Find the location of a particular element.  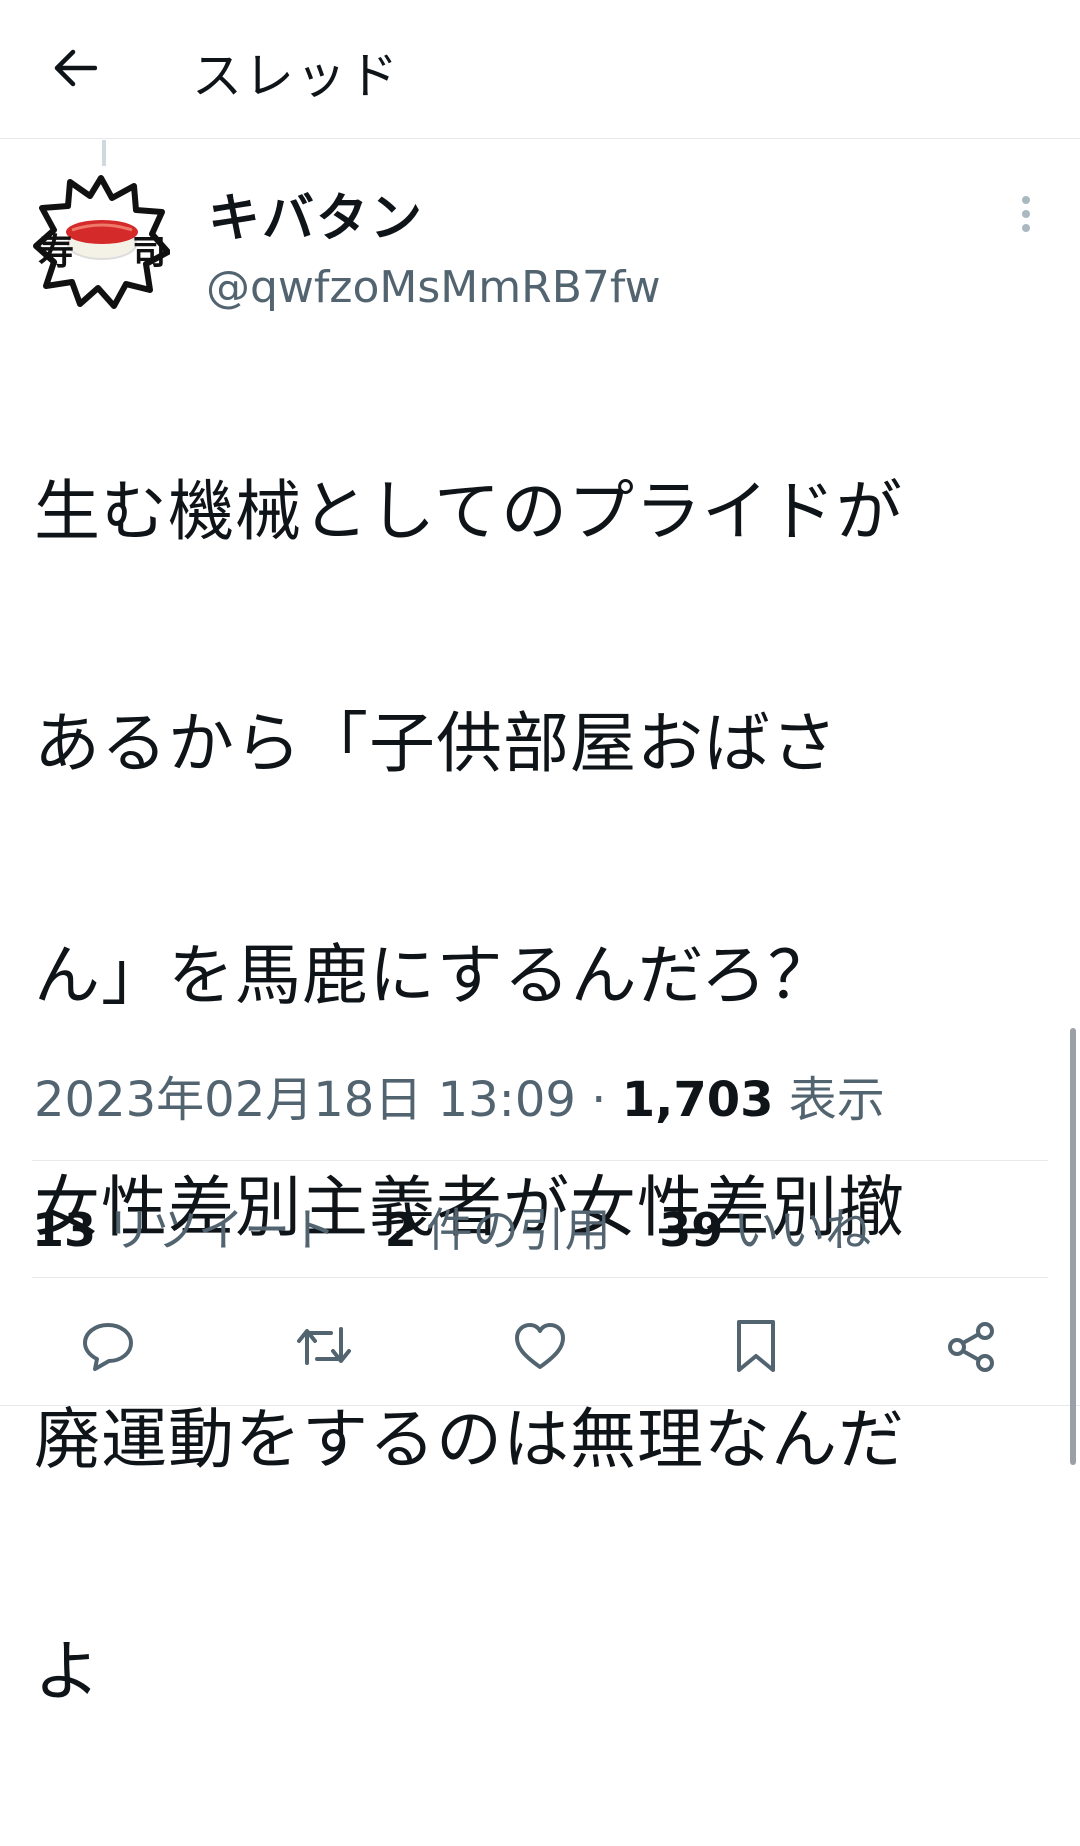

likes-count: 39 is located at coordinates (691, 1230).